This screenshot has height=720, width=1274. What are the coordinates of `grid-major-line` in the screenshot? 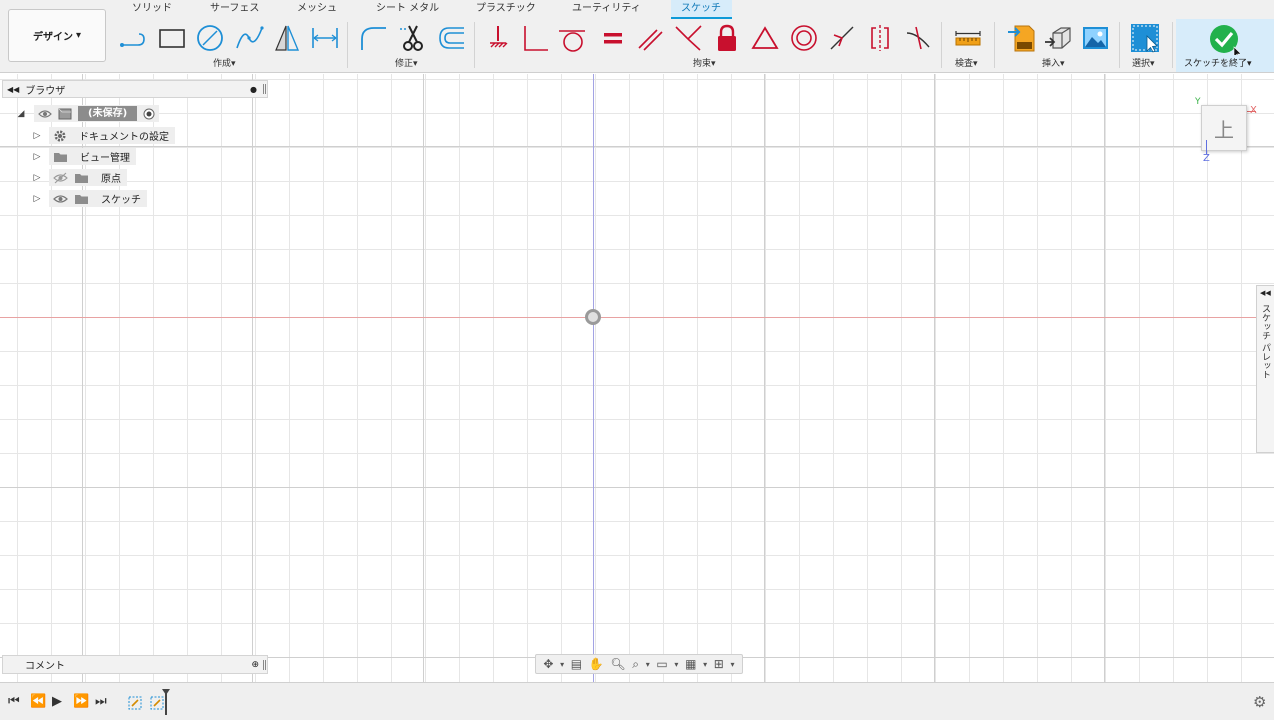 It's located at (637, 146).